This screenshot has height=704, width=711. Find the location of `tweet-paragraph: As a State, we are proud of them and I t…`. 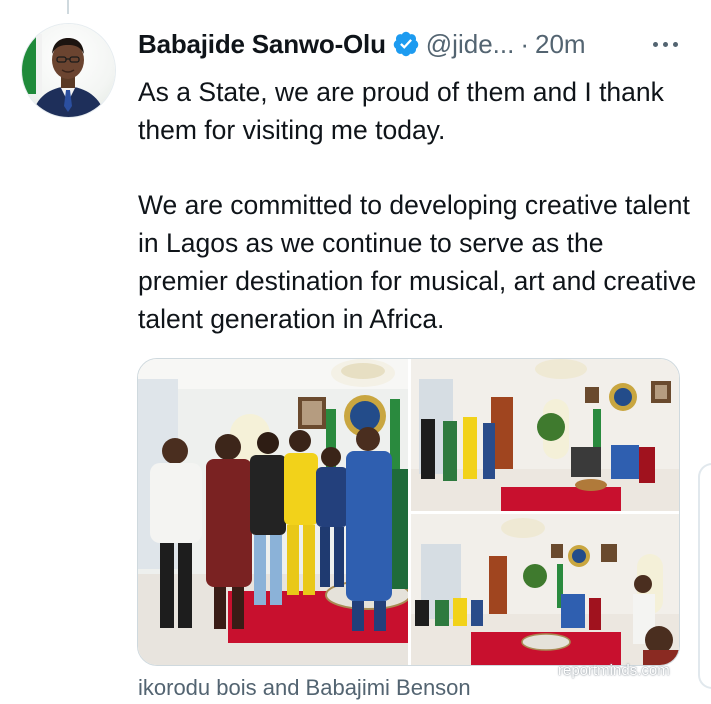

tweet-paragraph: As a State, we are proud of them and I t… is located at coordinates (401, 111).